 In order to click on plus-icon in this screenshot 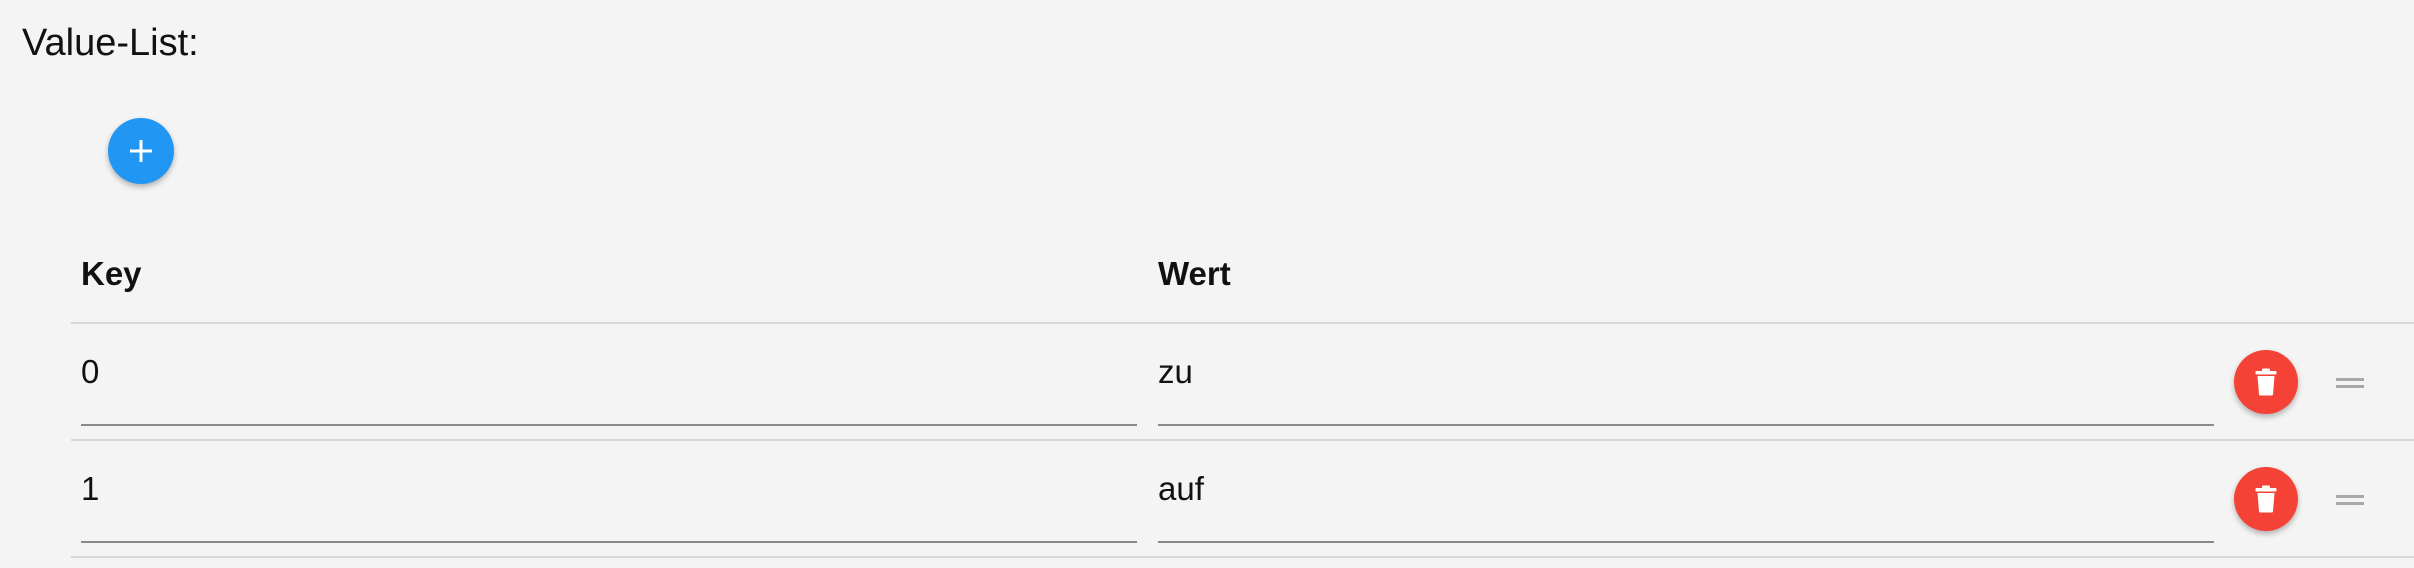, I will do `click(141, 151)`.